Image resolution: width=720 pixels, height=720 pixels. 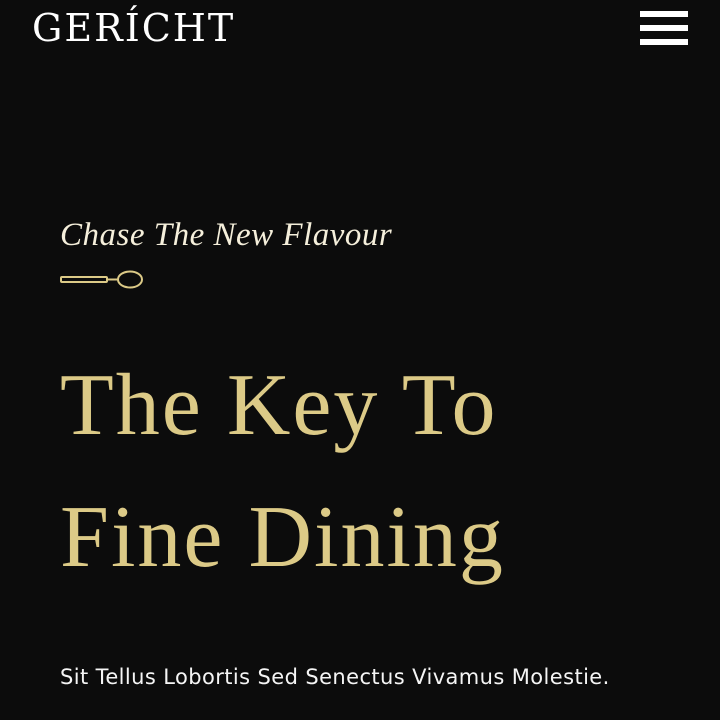 I want to click on headline-line-2: Fine Dining, so click(x=282, y=537).